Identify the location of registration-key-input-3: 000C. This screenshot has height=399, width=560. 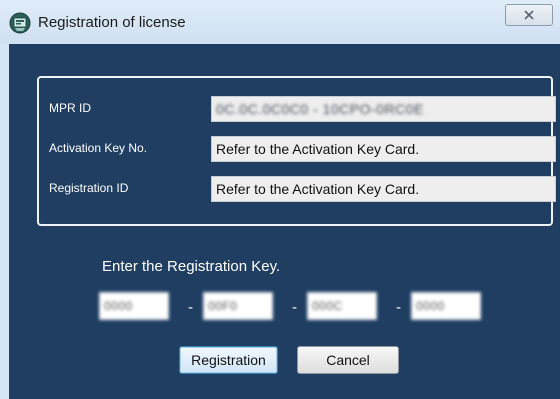
(342, 306).